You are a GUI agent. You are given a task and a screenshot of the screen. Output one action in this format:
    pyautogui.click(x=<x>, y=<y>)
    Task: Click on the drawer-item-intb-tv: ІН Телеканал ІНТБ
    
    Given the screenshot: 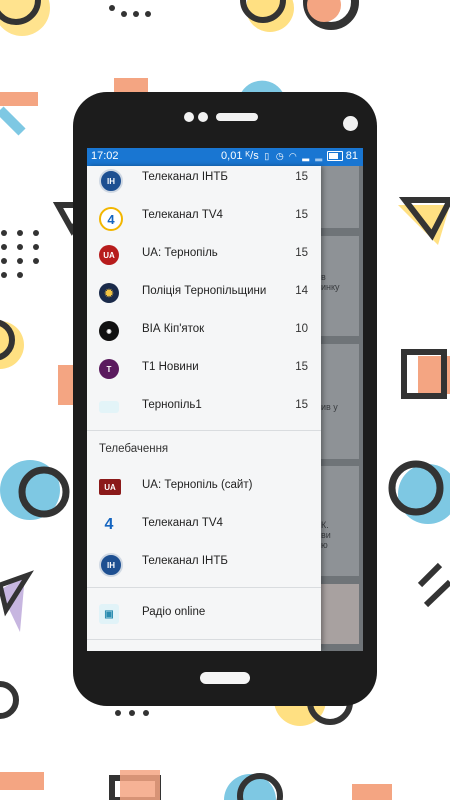 What is the action you would take?
    pyautogui.click(x=204, y=563)
    